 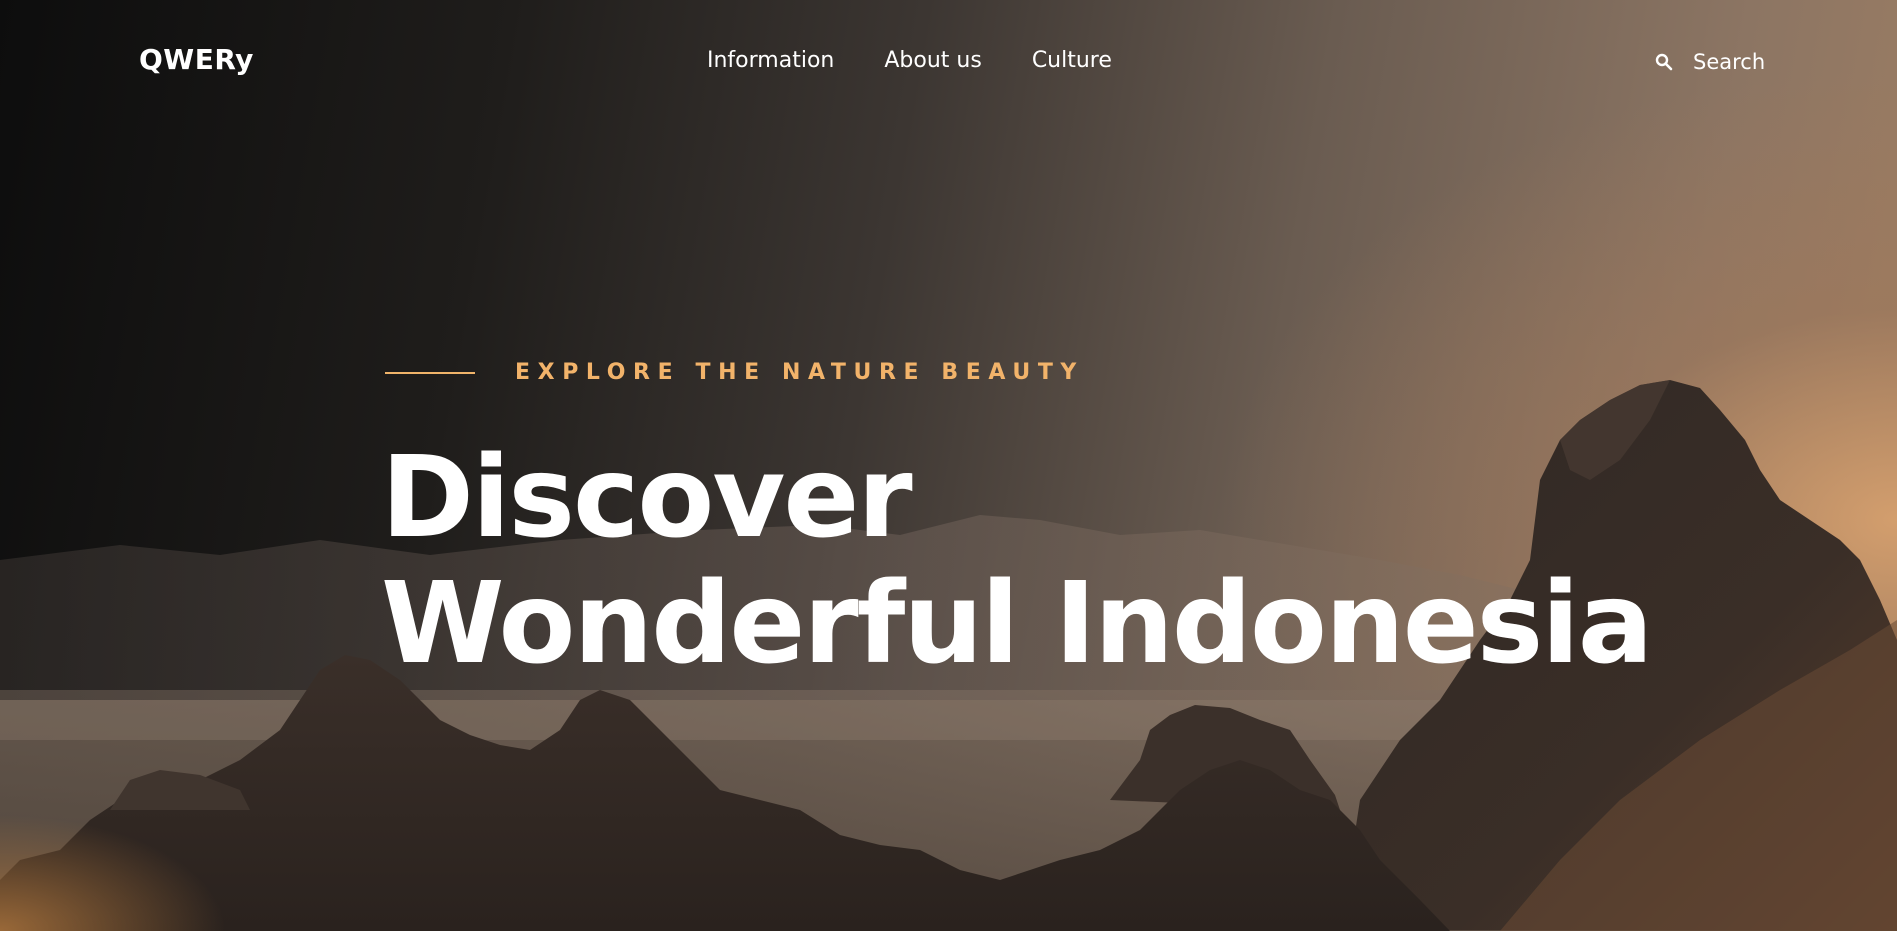 I want to click on eyebrow-divider, so click(x=430, y=372).